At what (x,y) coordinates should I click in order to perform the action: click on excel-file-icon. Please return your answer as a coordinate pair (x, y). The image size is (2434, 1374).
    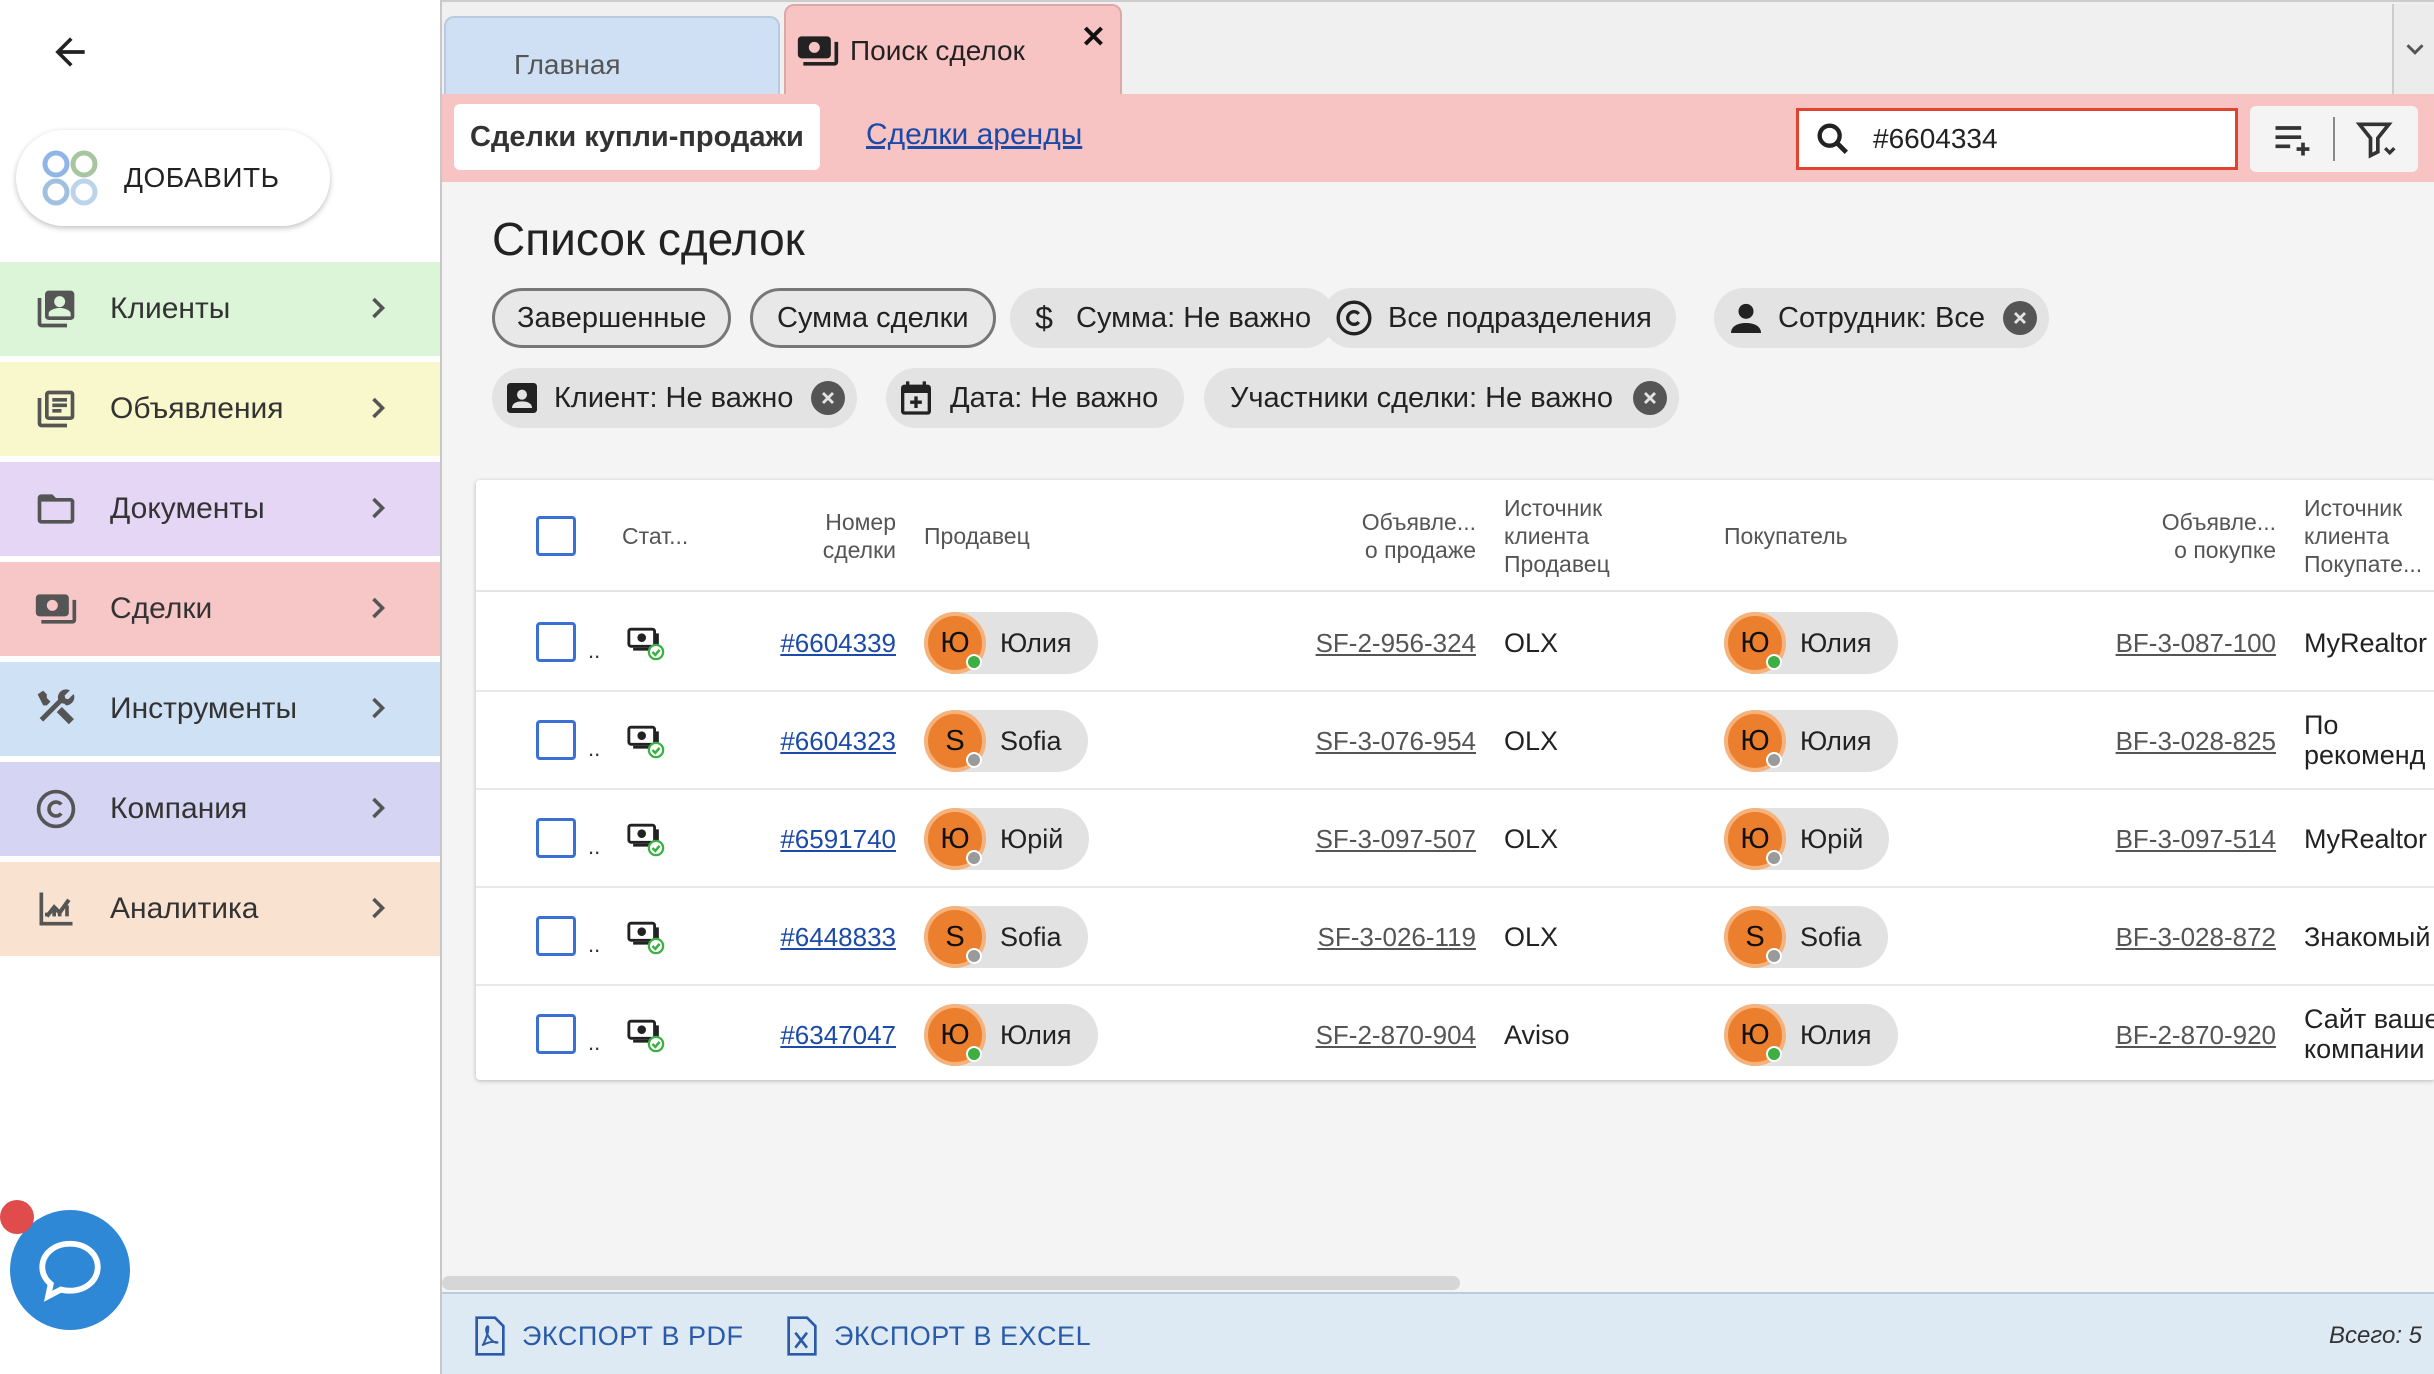
    Looking at the image, I should click on (802, 1336).